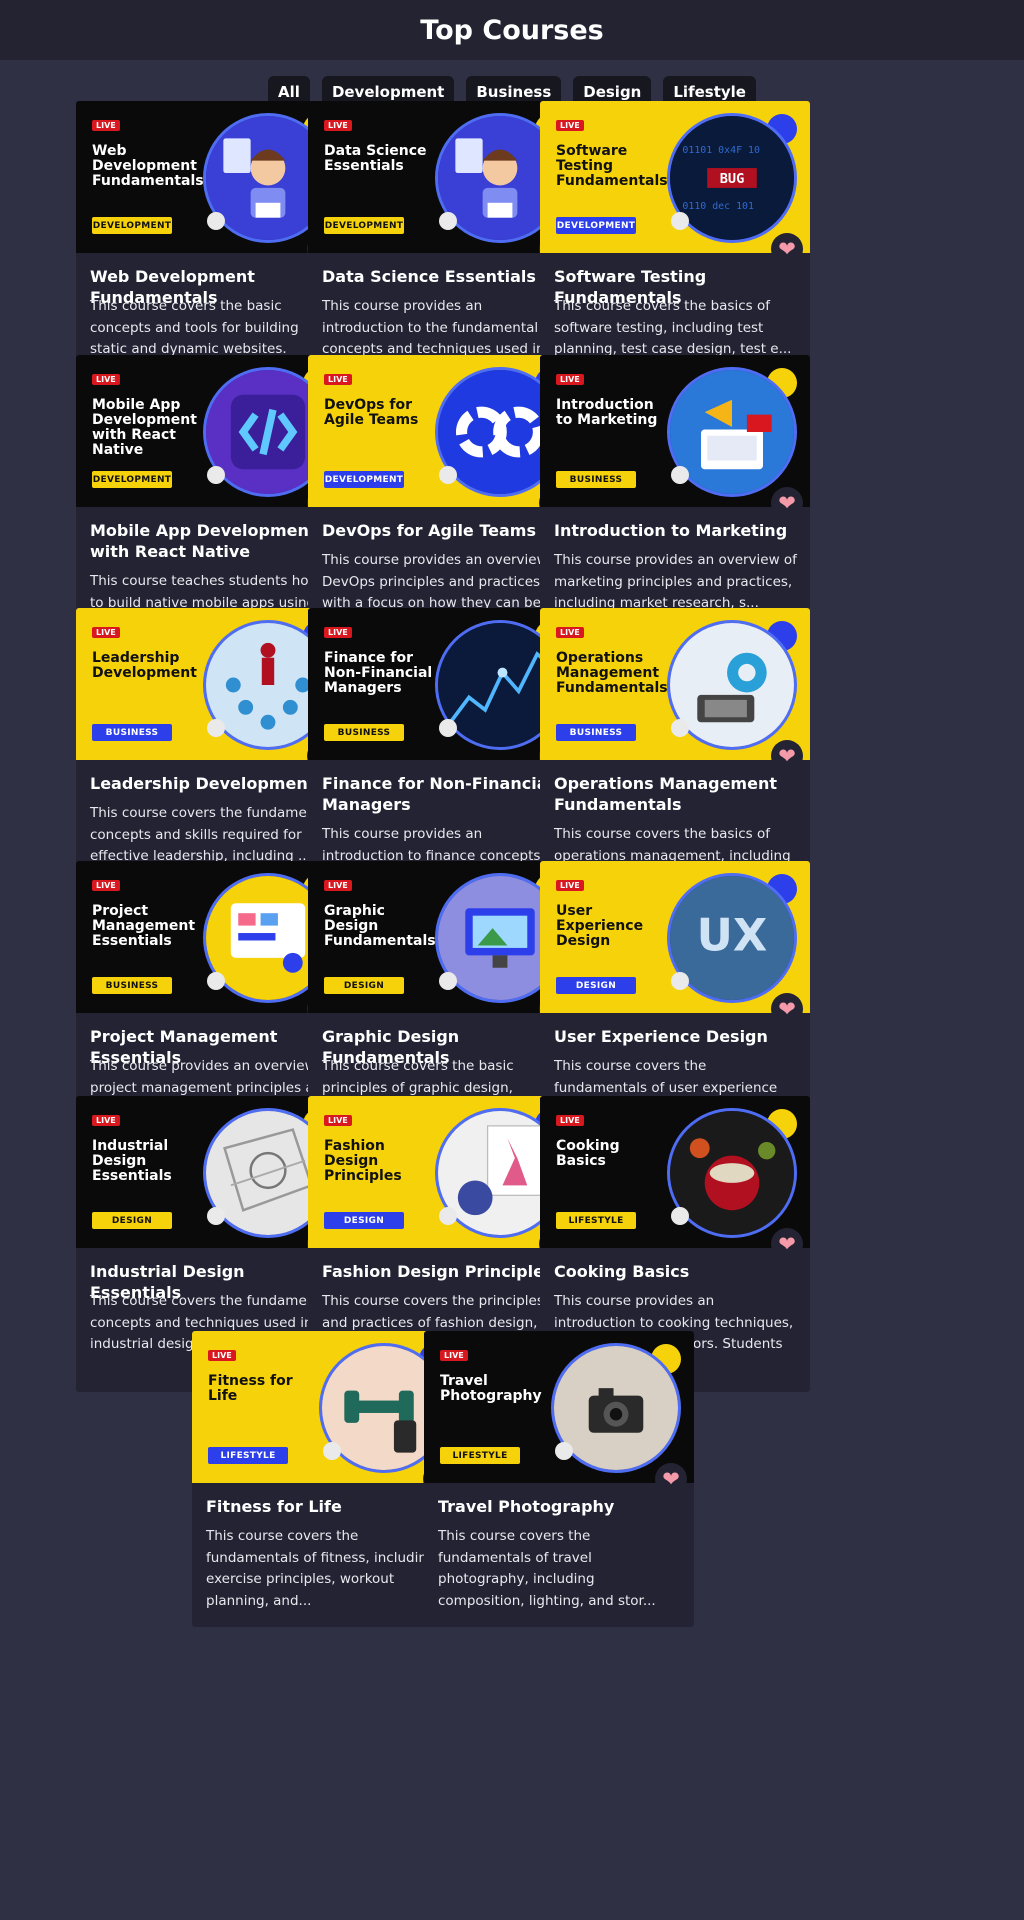  Describe the element at coordinates (675, 937) in the screenshot. I see `course-banner: LIVE User Experience Design DESIGN UX` at that location.